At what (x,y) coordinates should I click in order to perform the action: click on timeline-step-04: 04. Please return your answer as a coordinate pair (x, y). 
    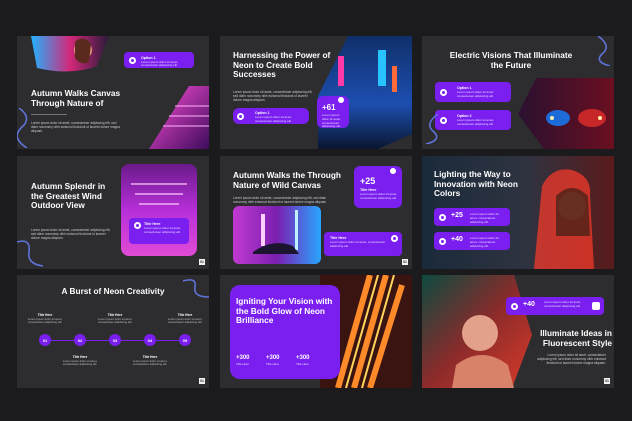
    Looking at the image, I should click on (150, 340).